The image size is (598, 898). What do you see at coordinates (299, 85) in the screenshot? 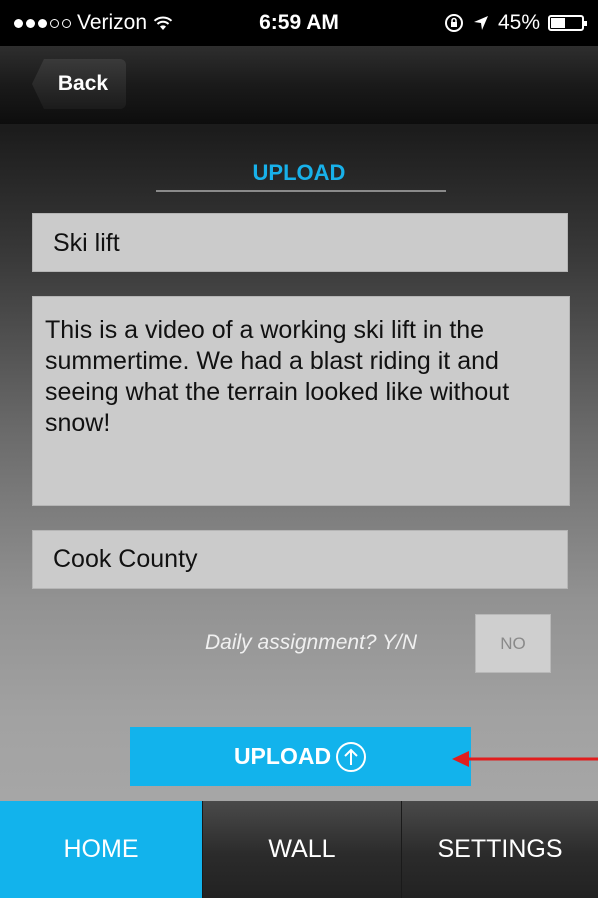
I see `navigation-bar: Back` at bounding box center [299, 85].